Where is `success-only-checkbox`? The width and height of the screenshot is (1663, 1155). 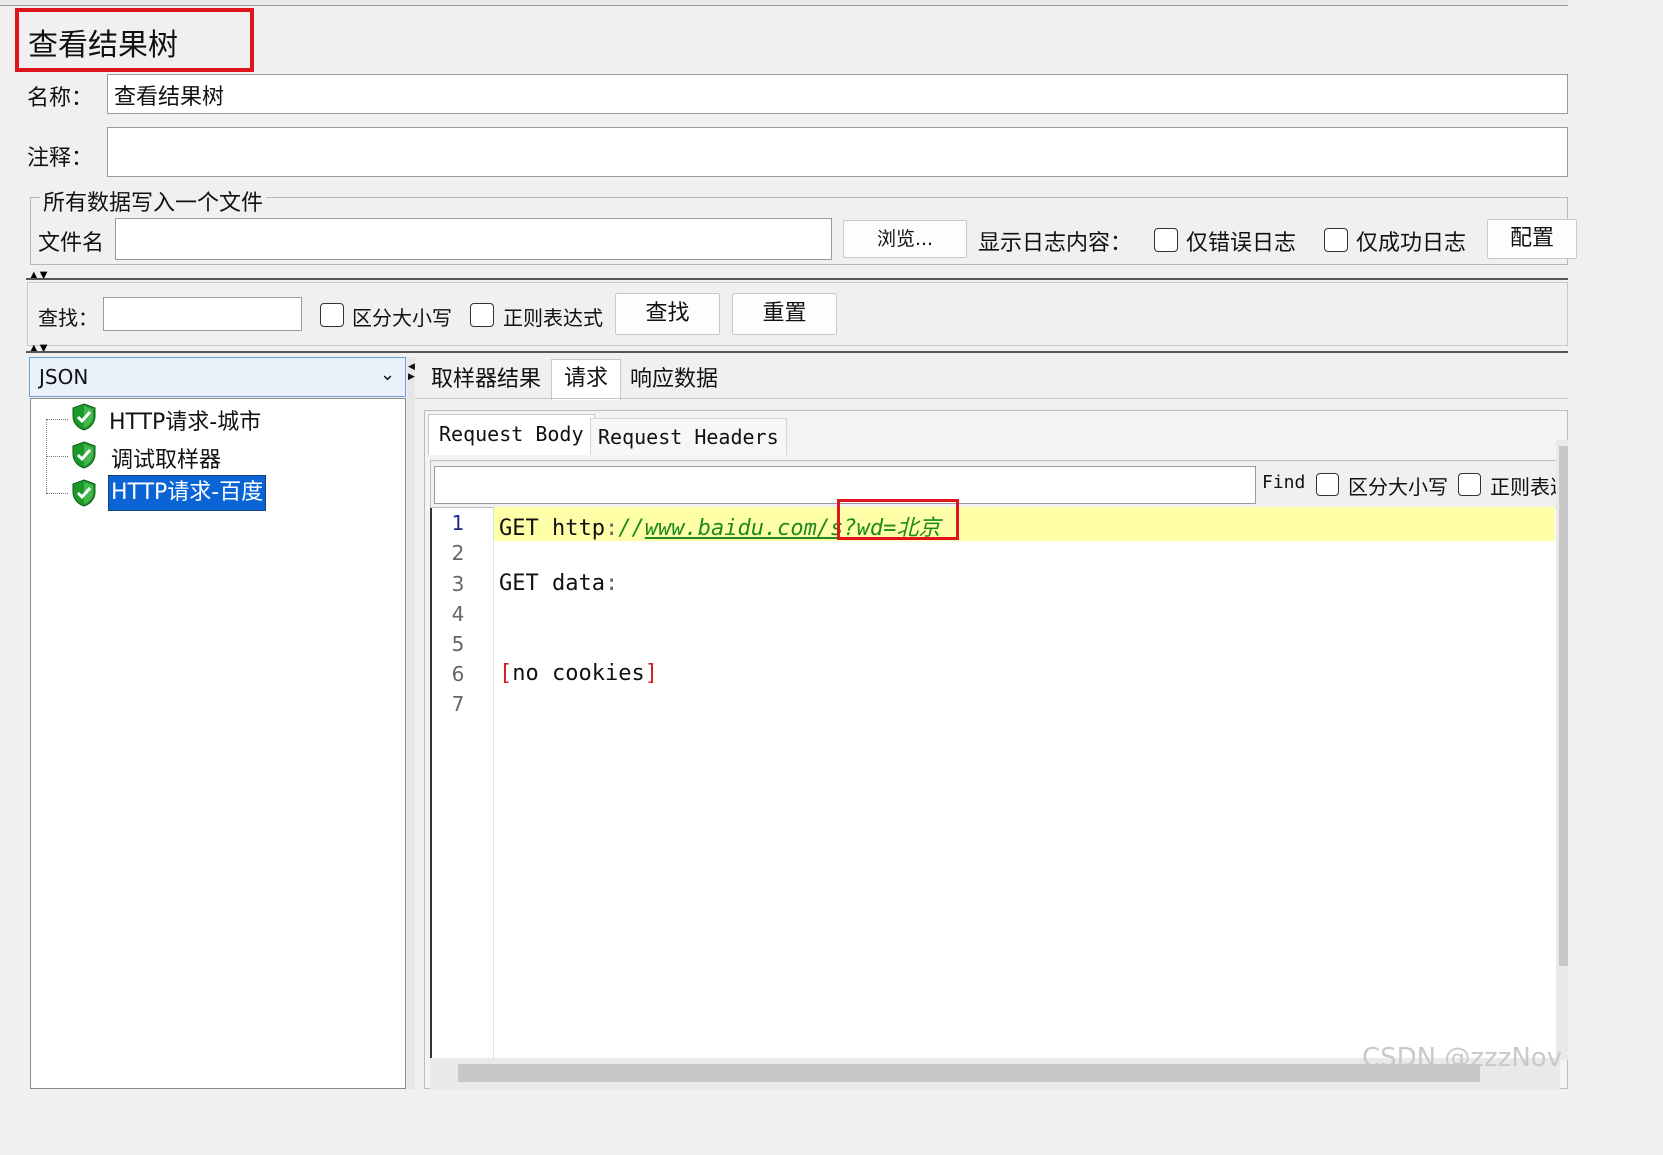 success-only-checkbox is located at coordinates (1336, 240).